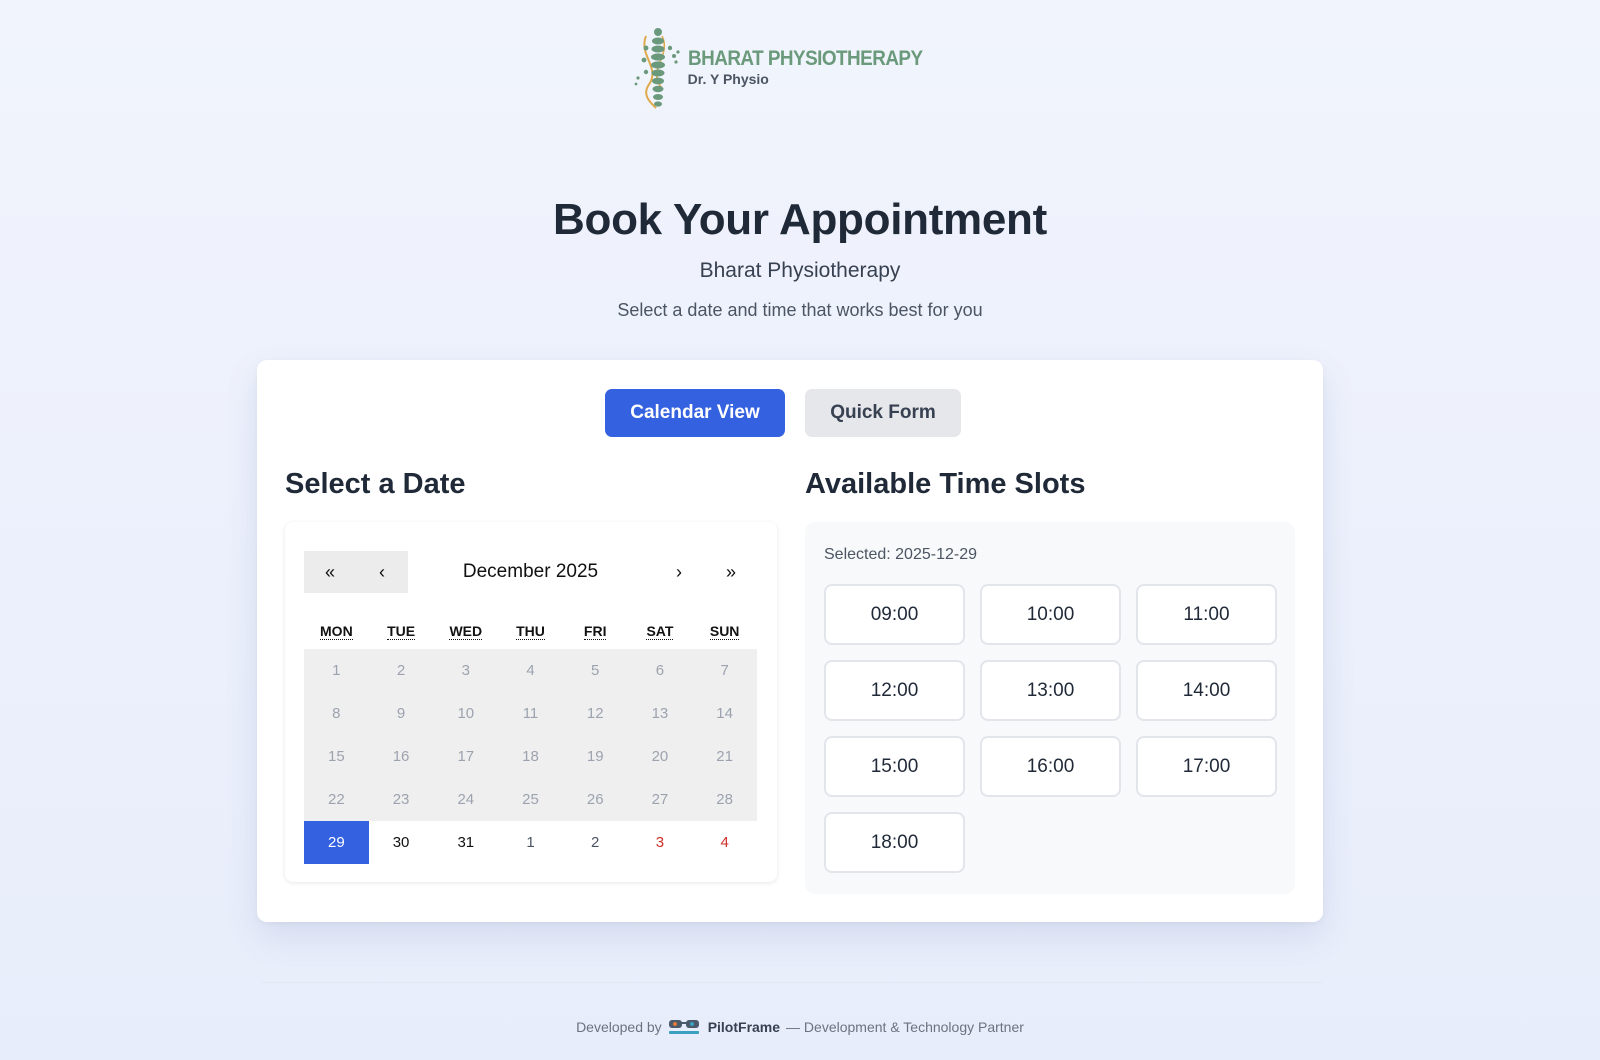 The image size is (1600, 1060). Describe the element at coordinates (724, 799) in the screenshot. I see `calendar-day: 28` at that location.